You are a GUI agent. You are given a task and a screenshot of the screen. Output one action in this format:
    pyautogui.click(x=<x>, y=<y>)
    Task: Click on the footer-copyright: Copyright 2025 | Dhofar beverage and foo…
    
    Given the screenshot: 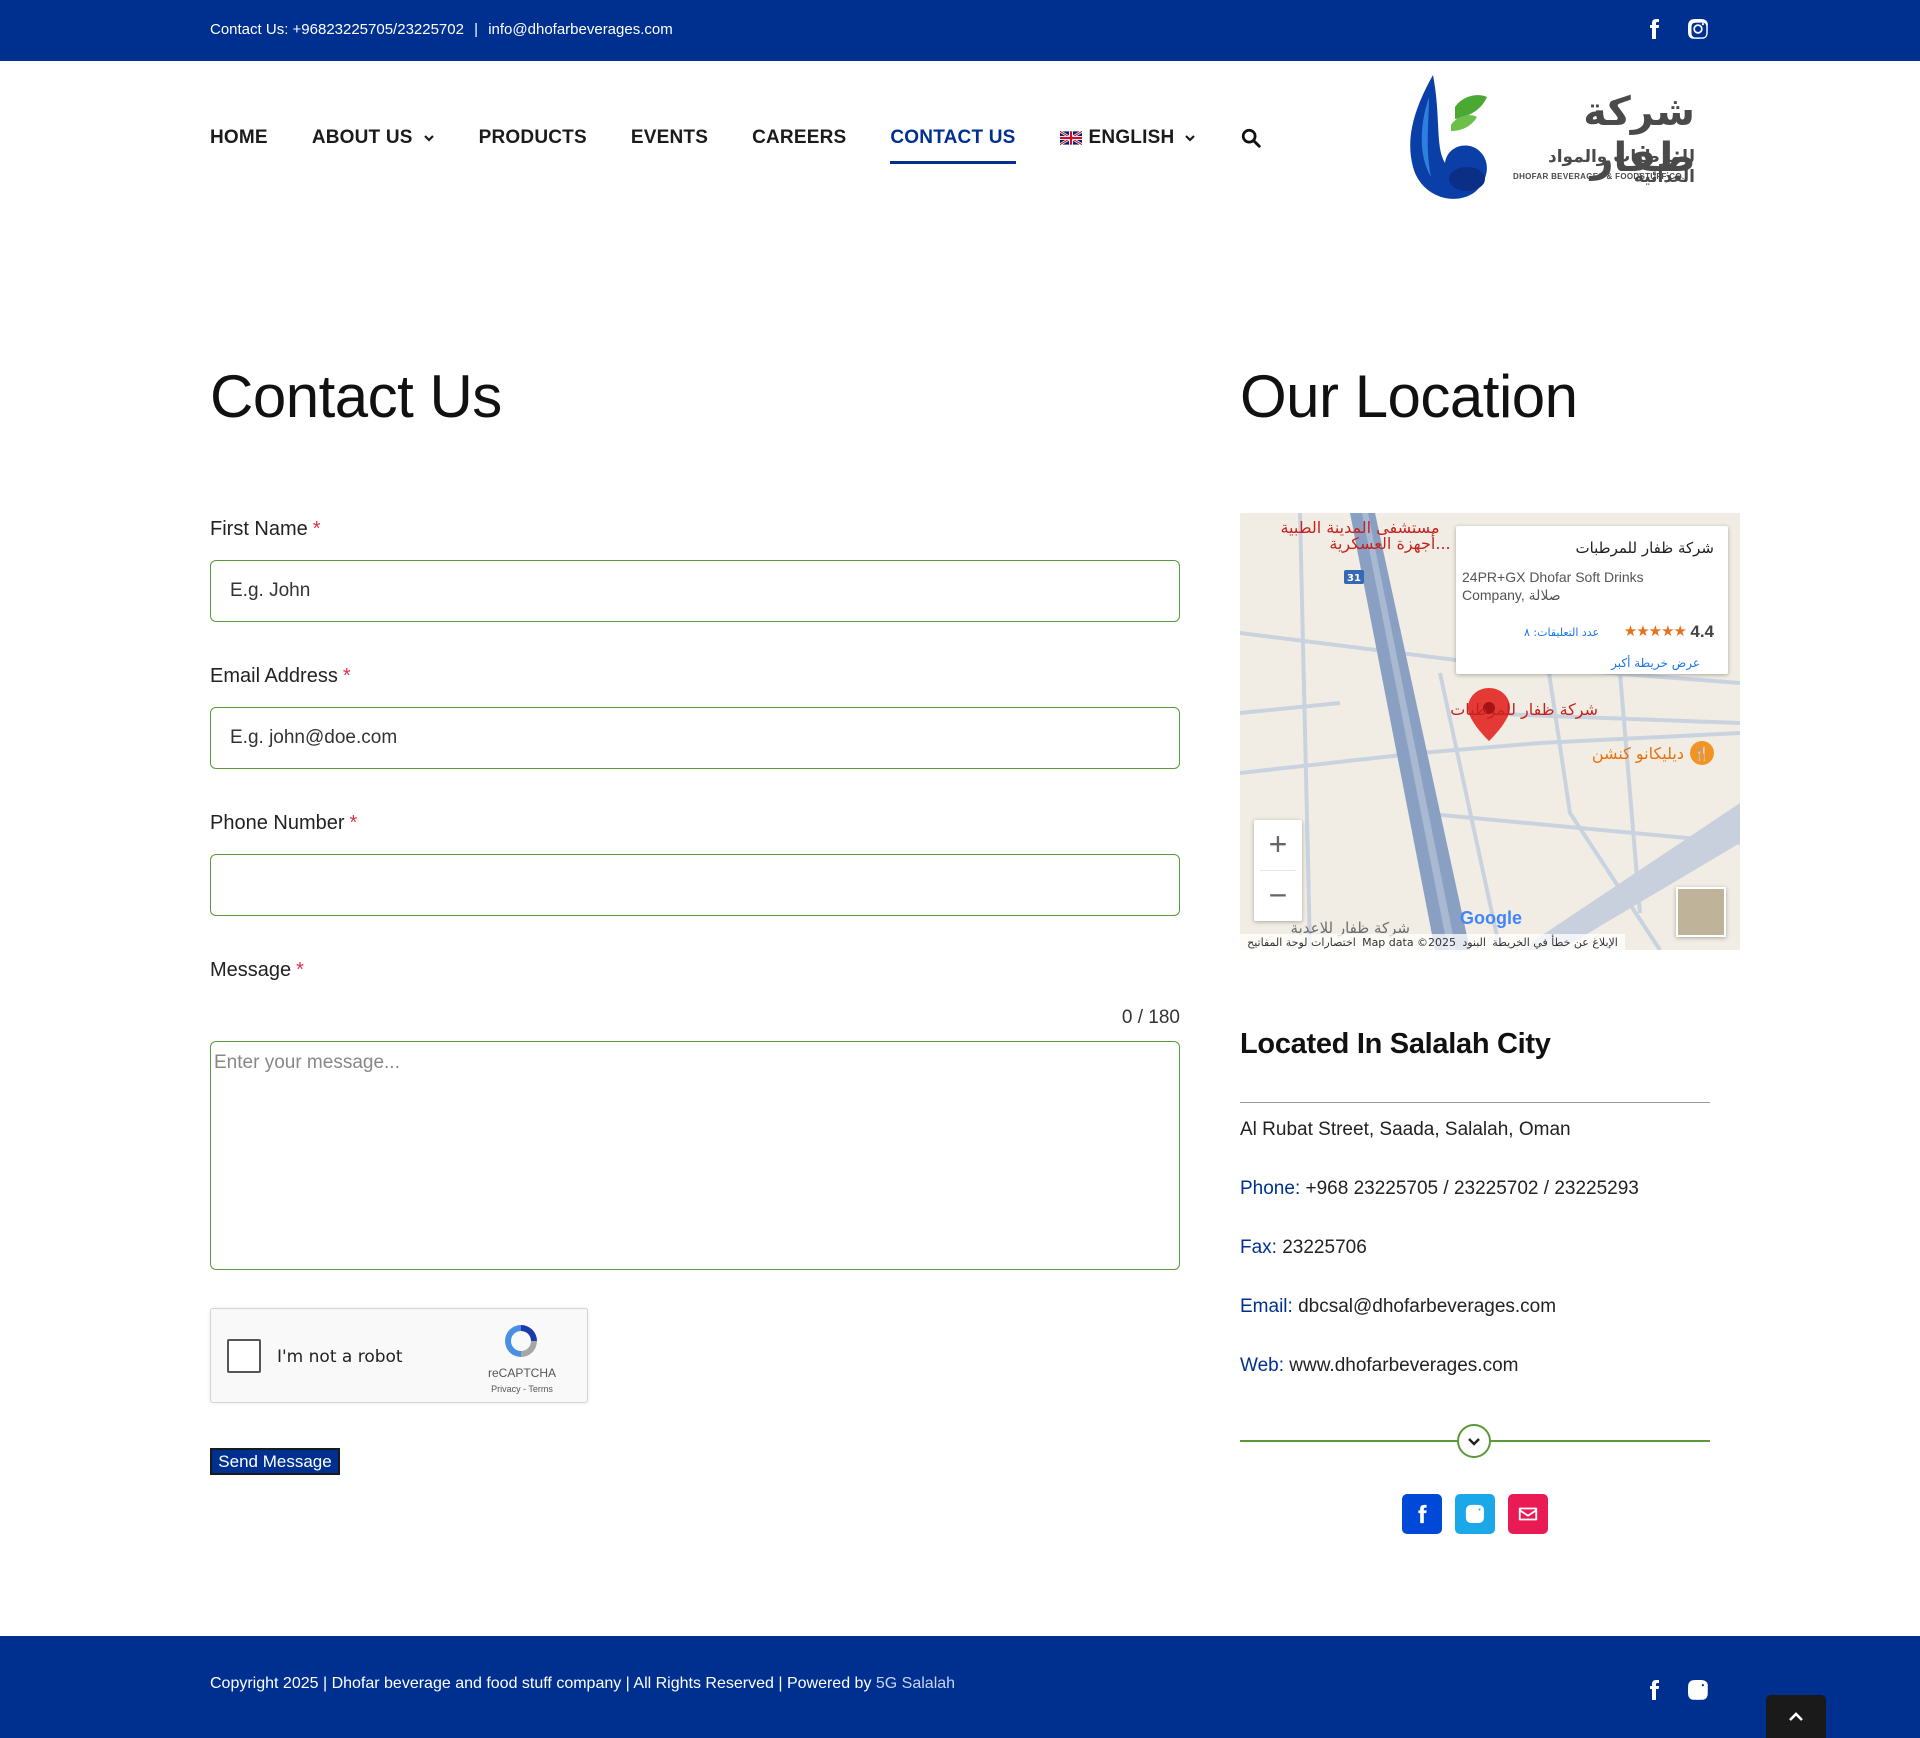 What is the action you would take?
    pyautogui.click(x=583, y=1683)
    